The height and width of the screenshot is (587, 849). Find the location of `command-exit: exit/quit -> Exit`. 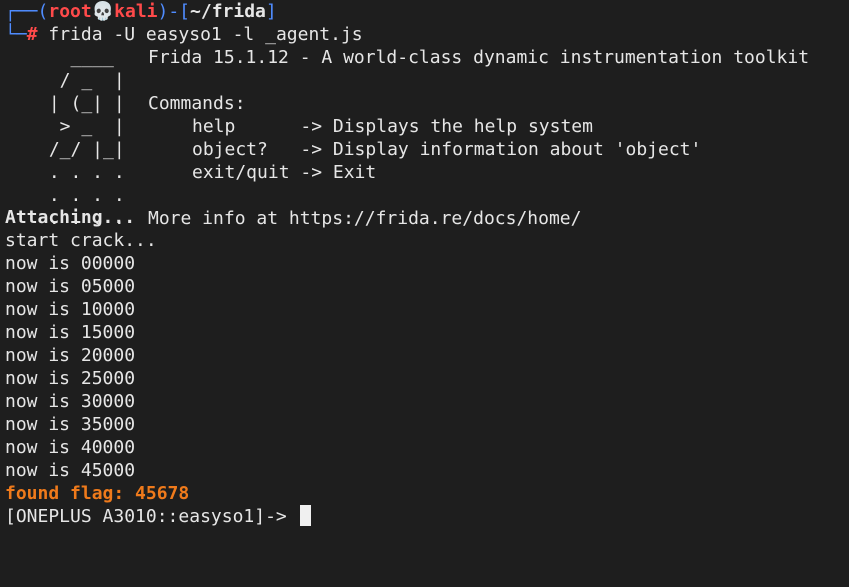

command-exit: exit/quit -> Exit is located at coordinates (284, 172).